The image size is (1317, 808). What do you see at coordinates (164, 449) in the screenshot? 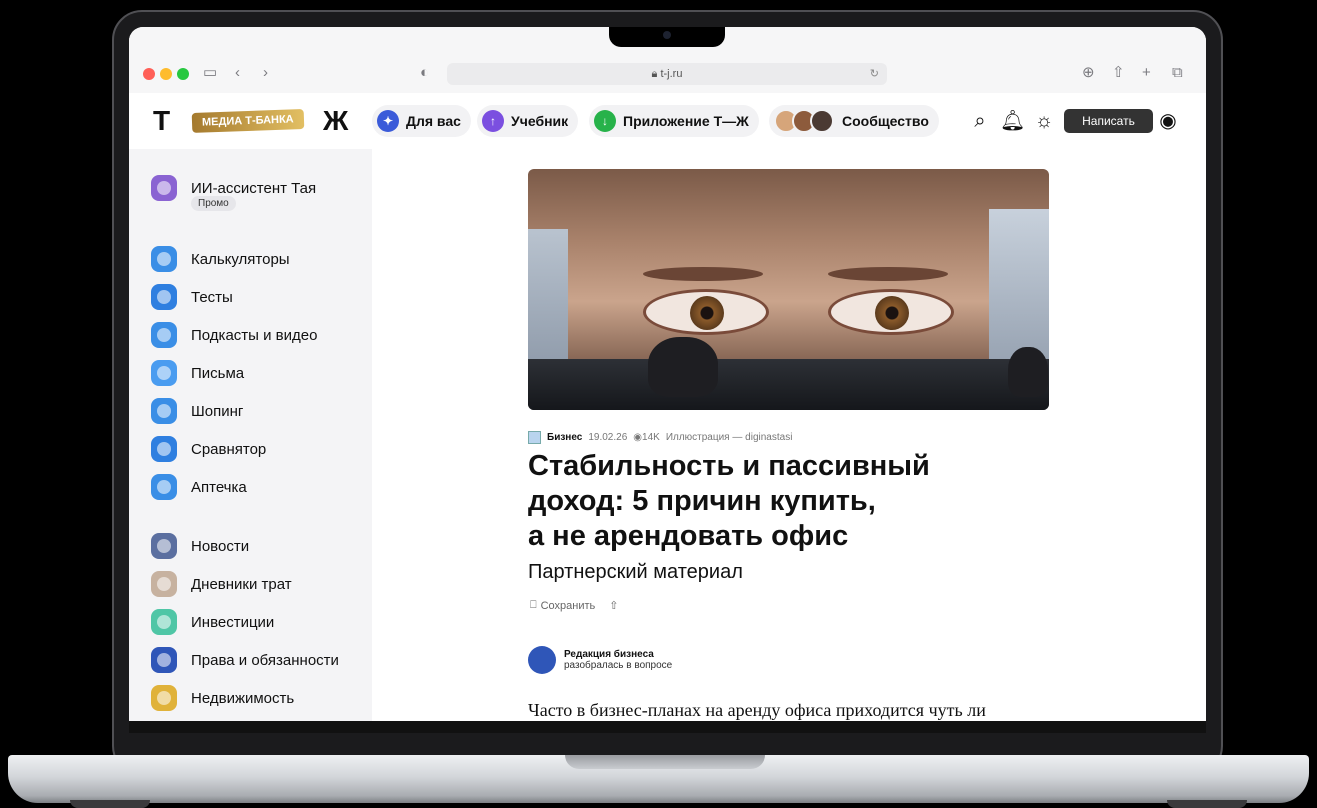
I see `comparator-icon` at bounding box center [164, 449].